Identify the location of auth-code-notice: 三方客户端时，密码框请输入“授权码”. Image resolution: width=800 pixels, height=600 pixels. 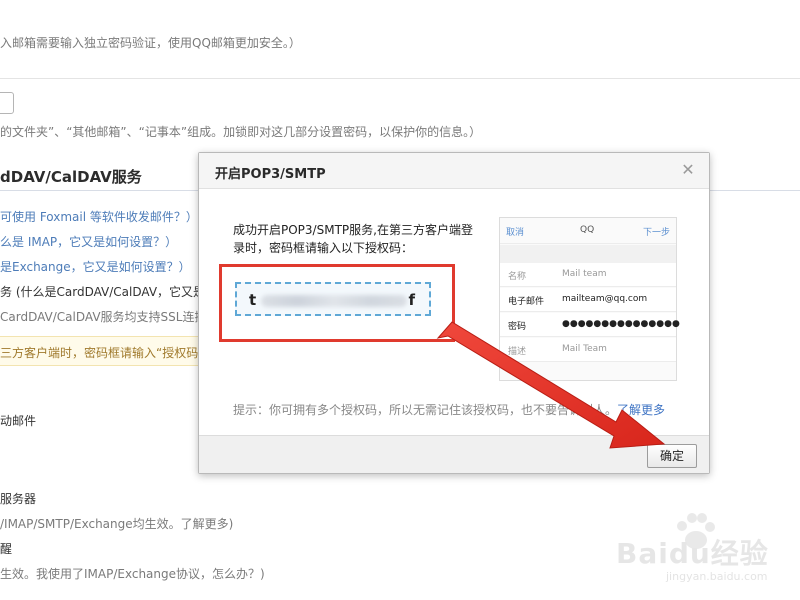
(107, 351).